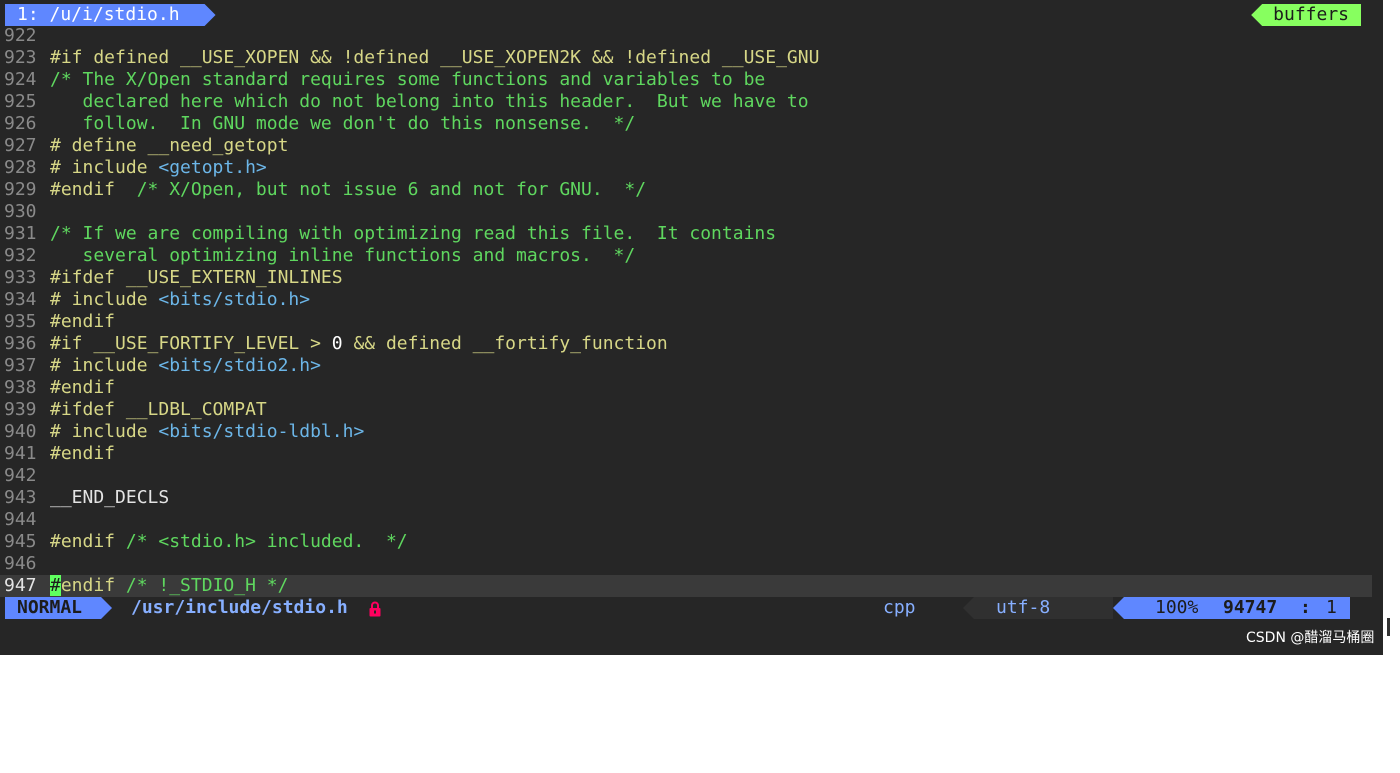  I want to click on line-number-gutter: 931, so click(20, 233).